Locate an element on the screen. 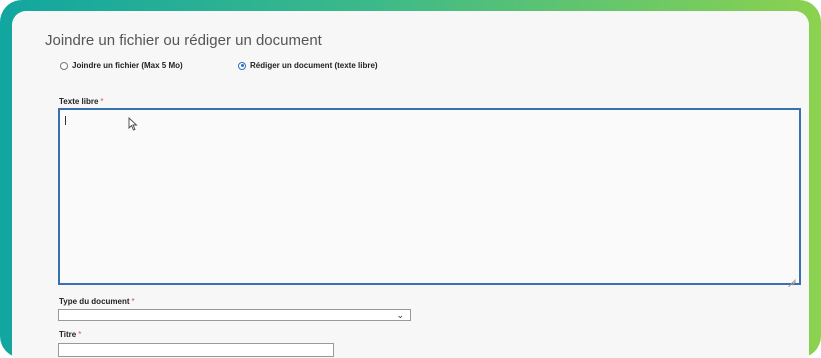 This screenshot has height=358, width=821. chevron-down-icon: ⌄ is located at coordinates (400, 315).